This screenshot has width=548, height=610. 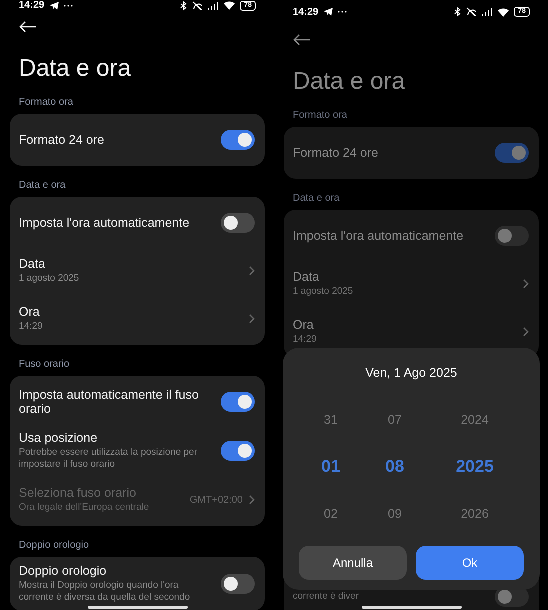 What do you see at coordinates (331, 467) in the screenshot?
I see `picker-value: 01` at bounding box center [331, 467].